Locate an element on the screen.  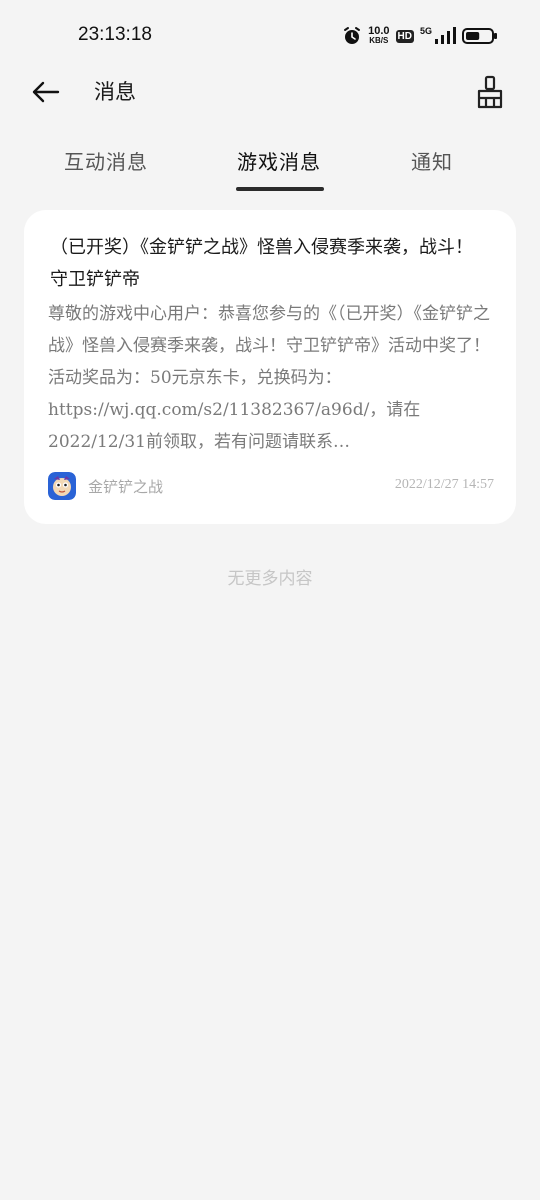
message-footer: 金铲铲之战 2022/12/27 14:57 is located at coordinates (271, 487).